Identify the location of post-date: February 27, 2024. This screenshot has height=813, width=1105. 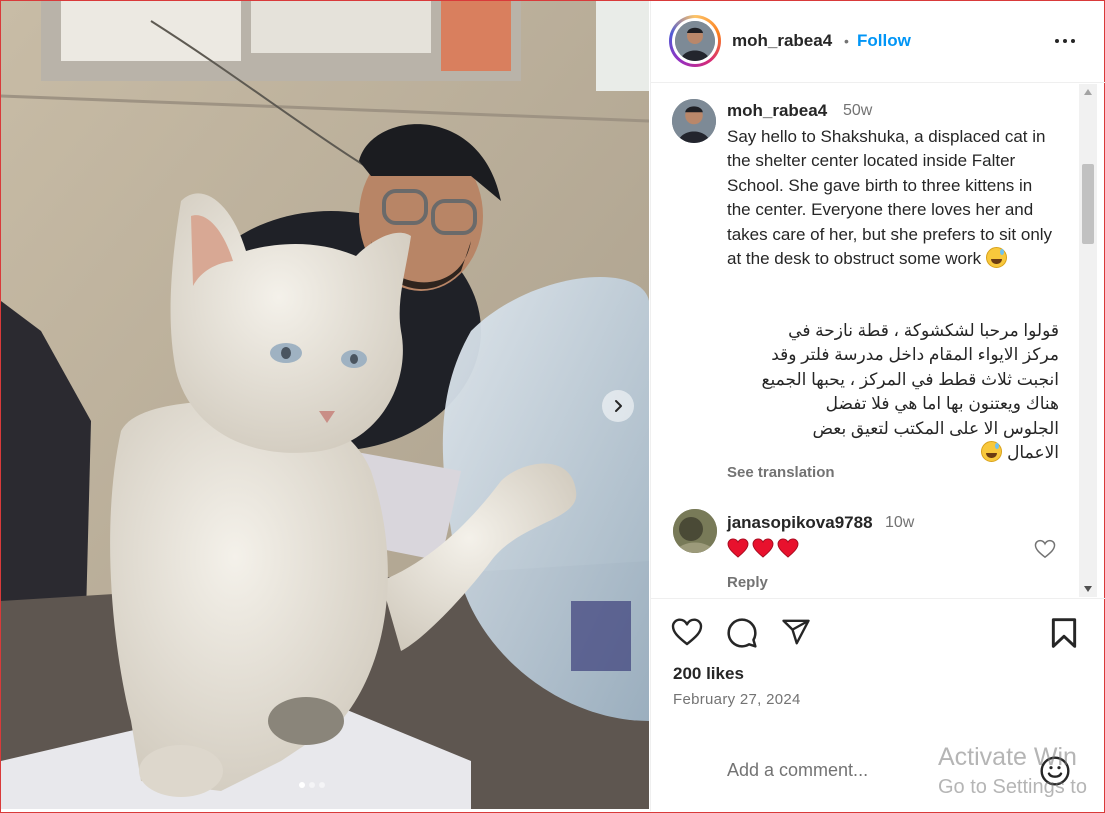
(737, 699).